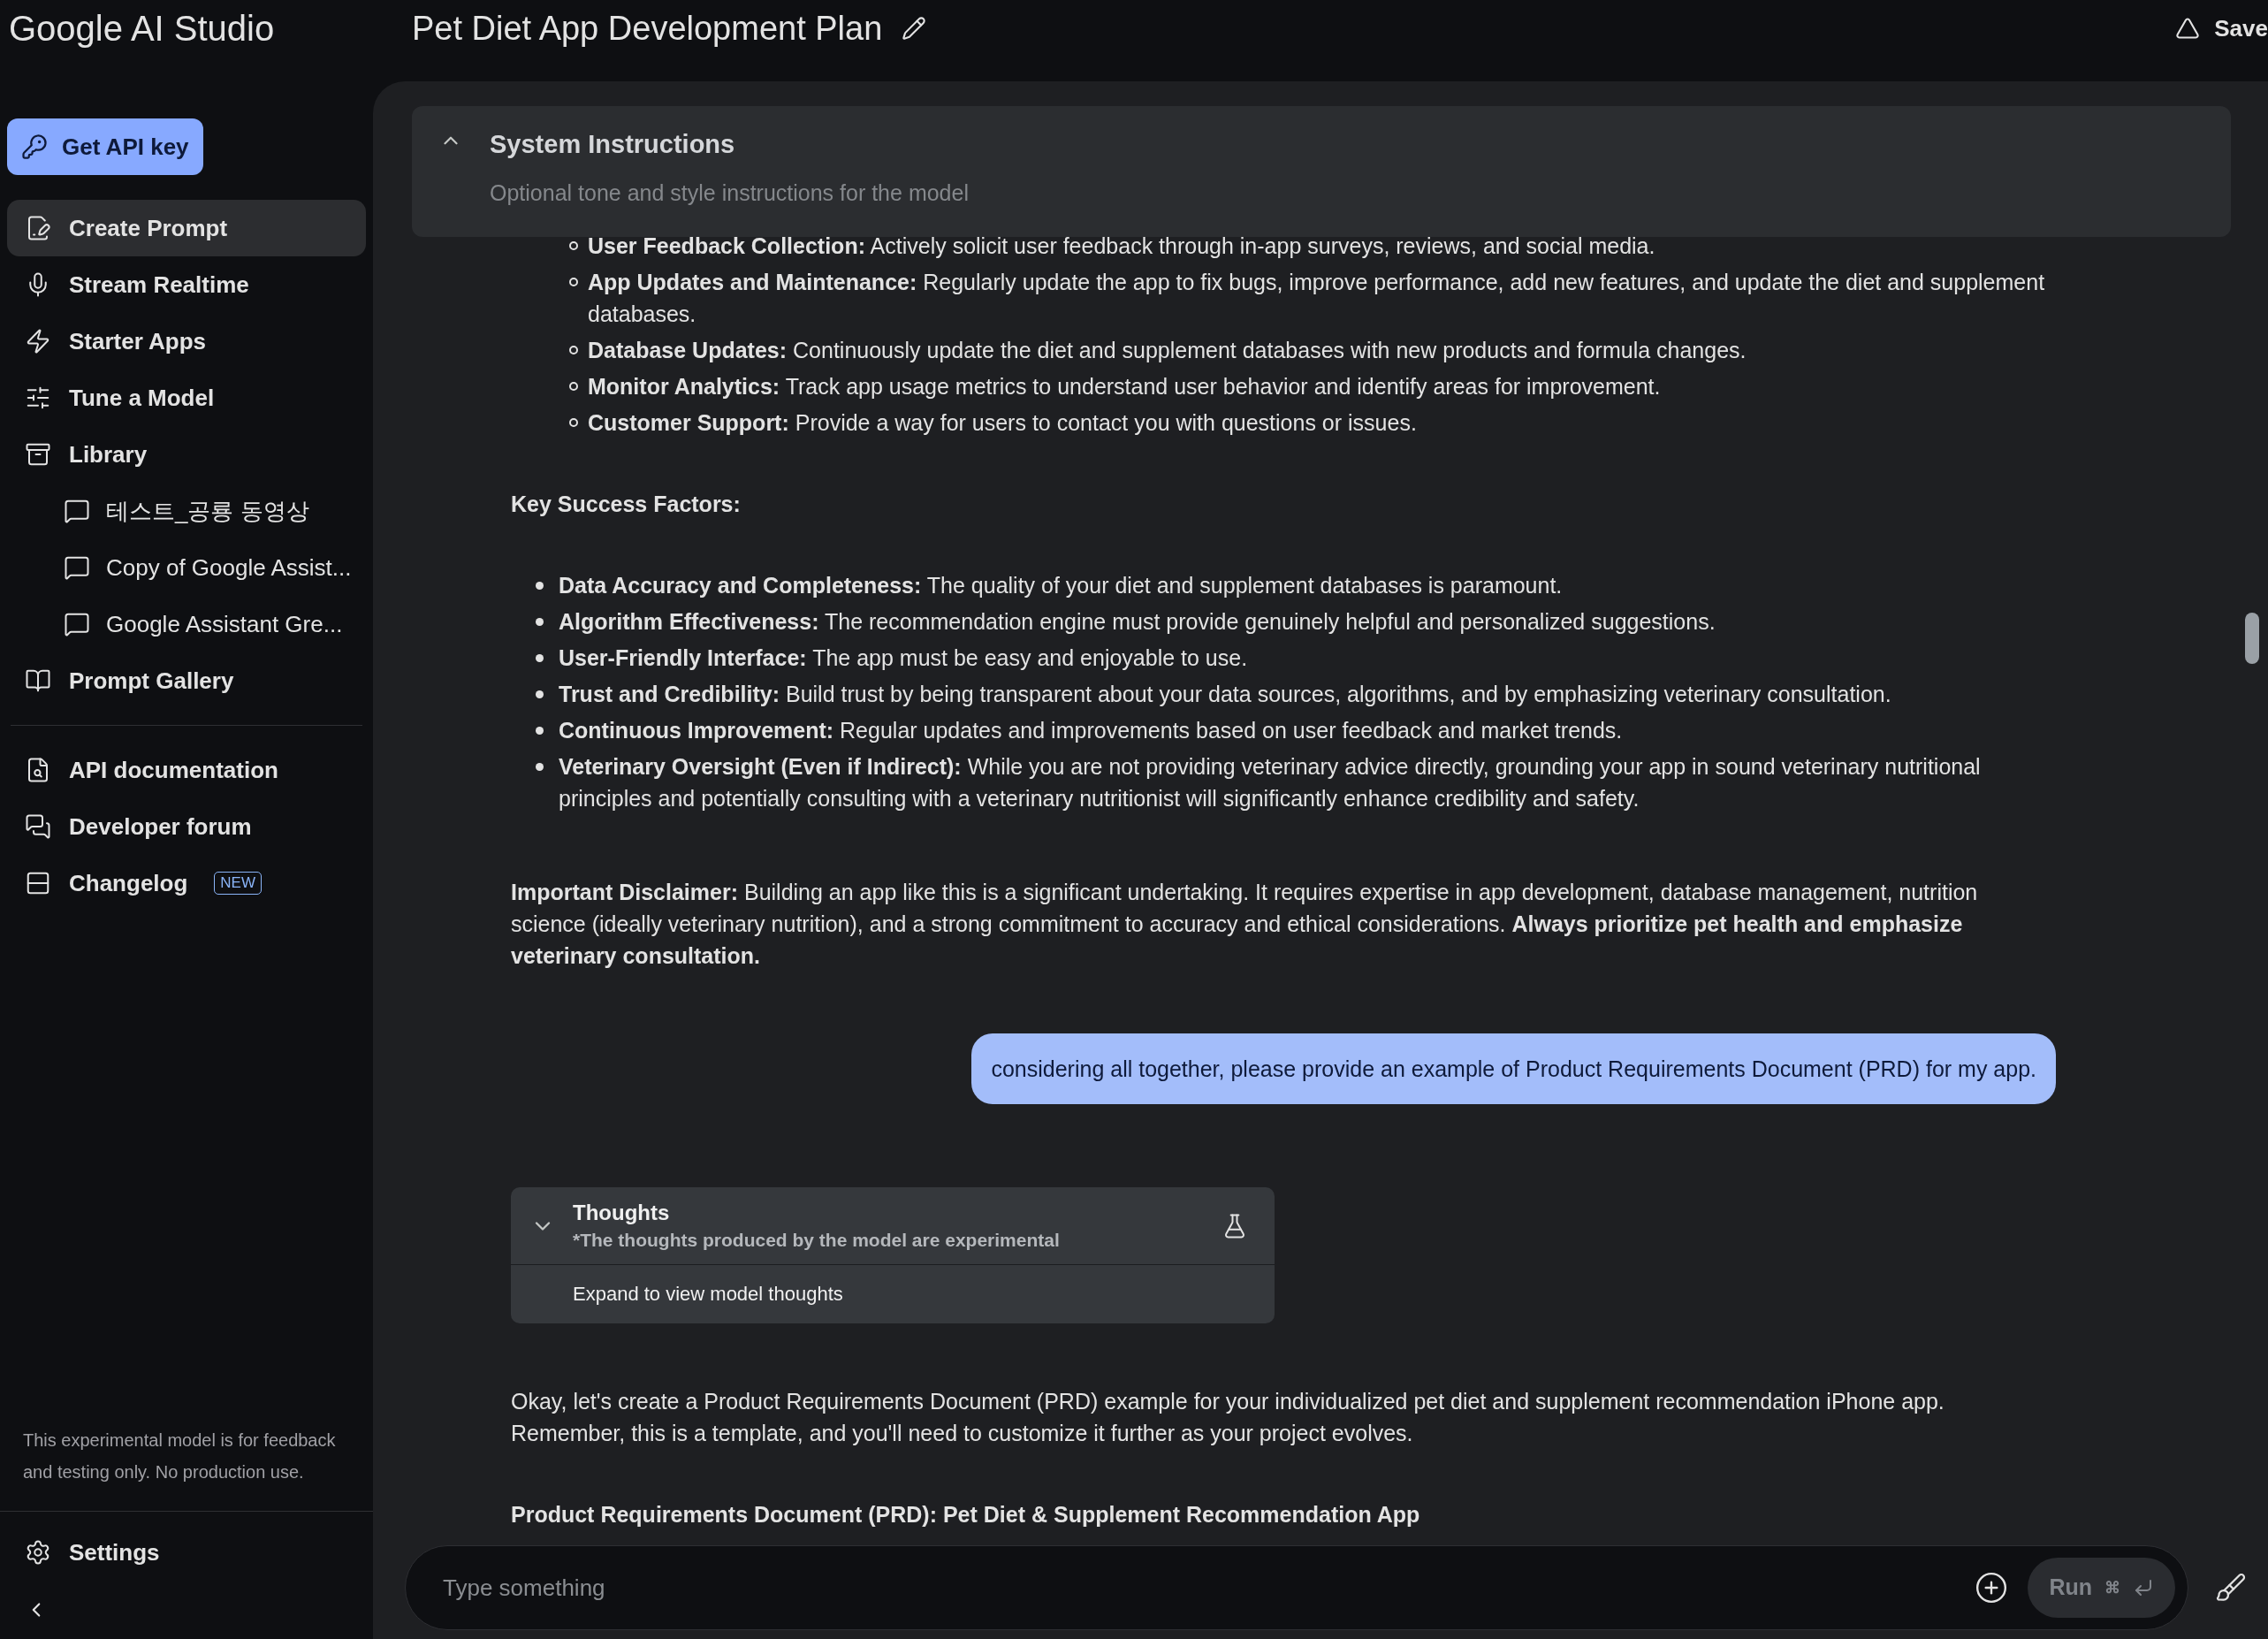 The image size is (2268, 1639). What do you see at coordinates (613, 144) in the screenshot?
I see `system-instructions-title: System Instructions` at bounding box center [613, 144].